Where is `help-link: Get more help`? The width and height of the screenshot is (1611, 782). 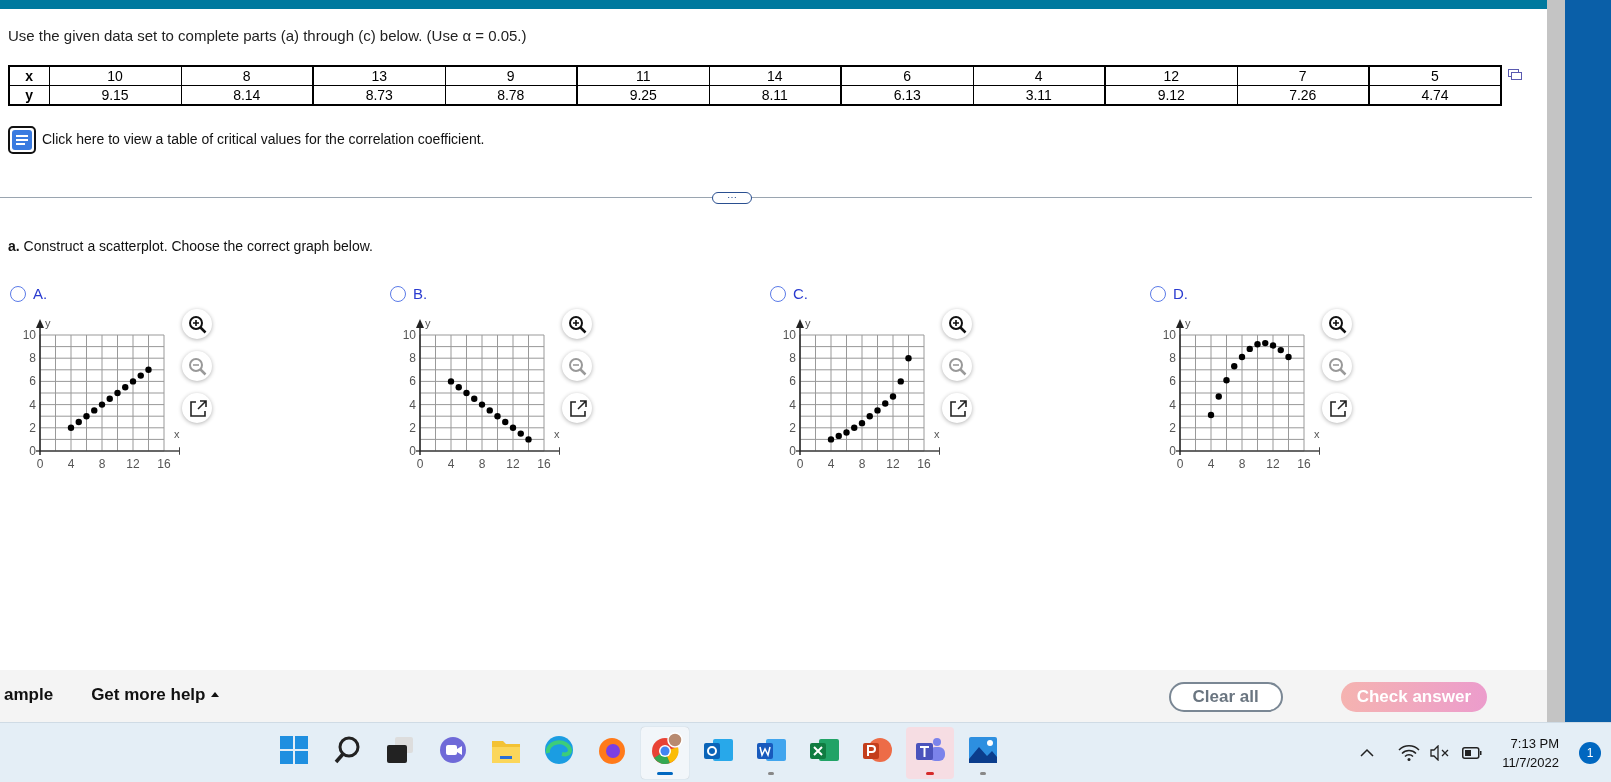
help-link: Get more help is located at coordinates (155, 695).